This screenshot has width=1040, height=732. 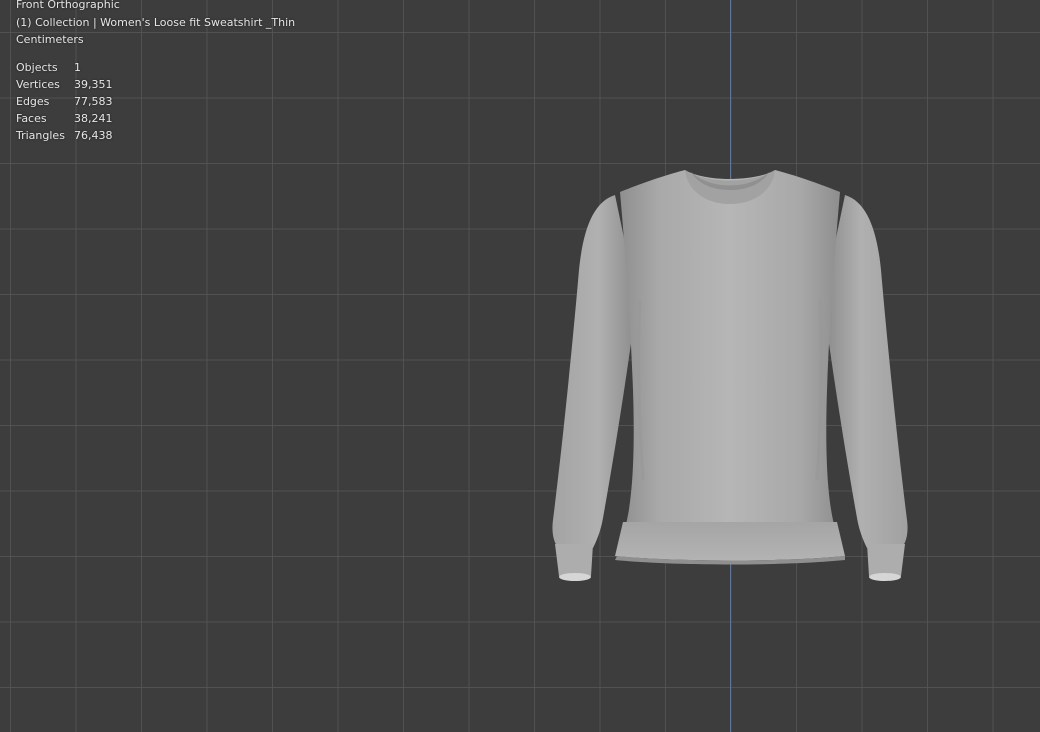 What do you see at coordinates (93, 101) in the screenshot?
I see `stat-value: 77,583` at bounding box center [93, 101].